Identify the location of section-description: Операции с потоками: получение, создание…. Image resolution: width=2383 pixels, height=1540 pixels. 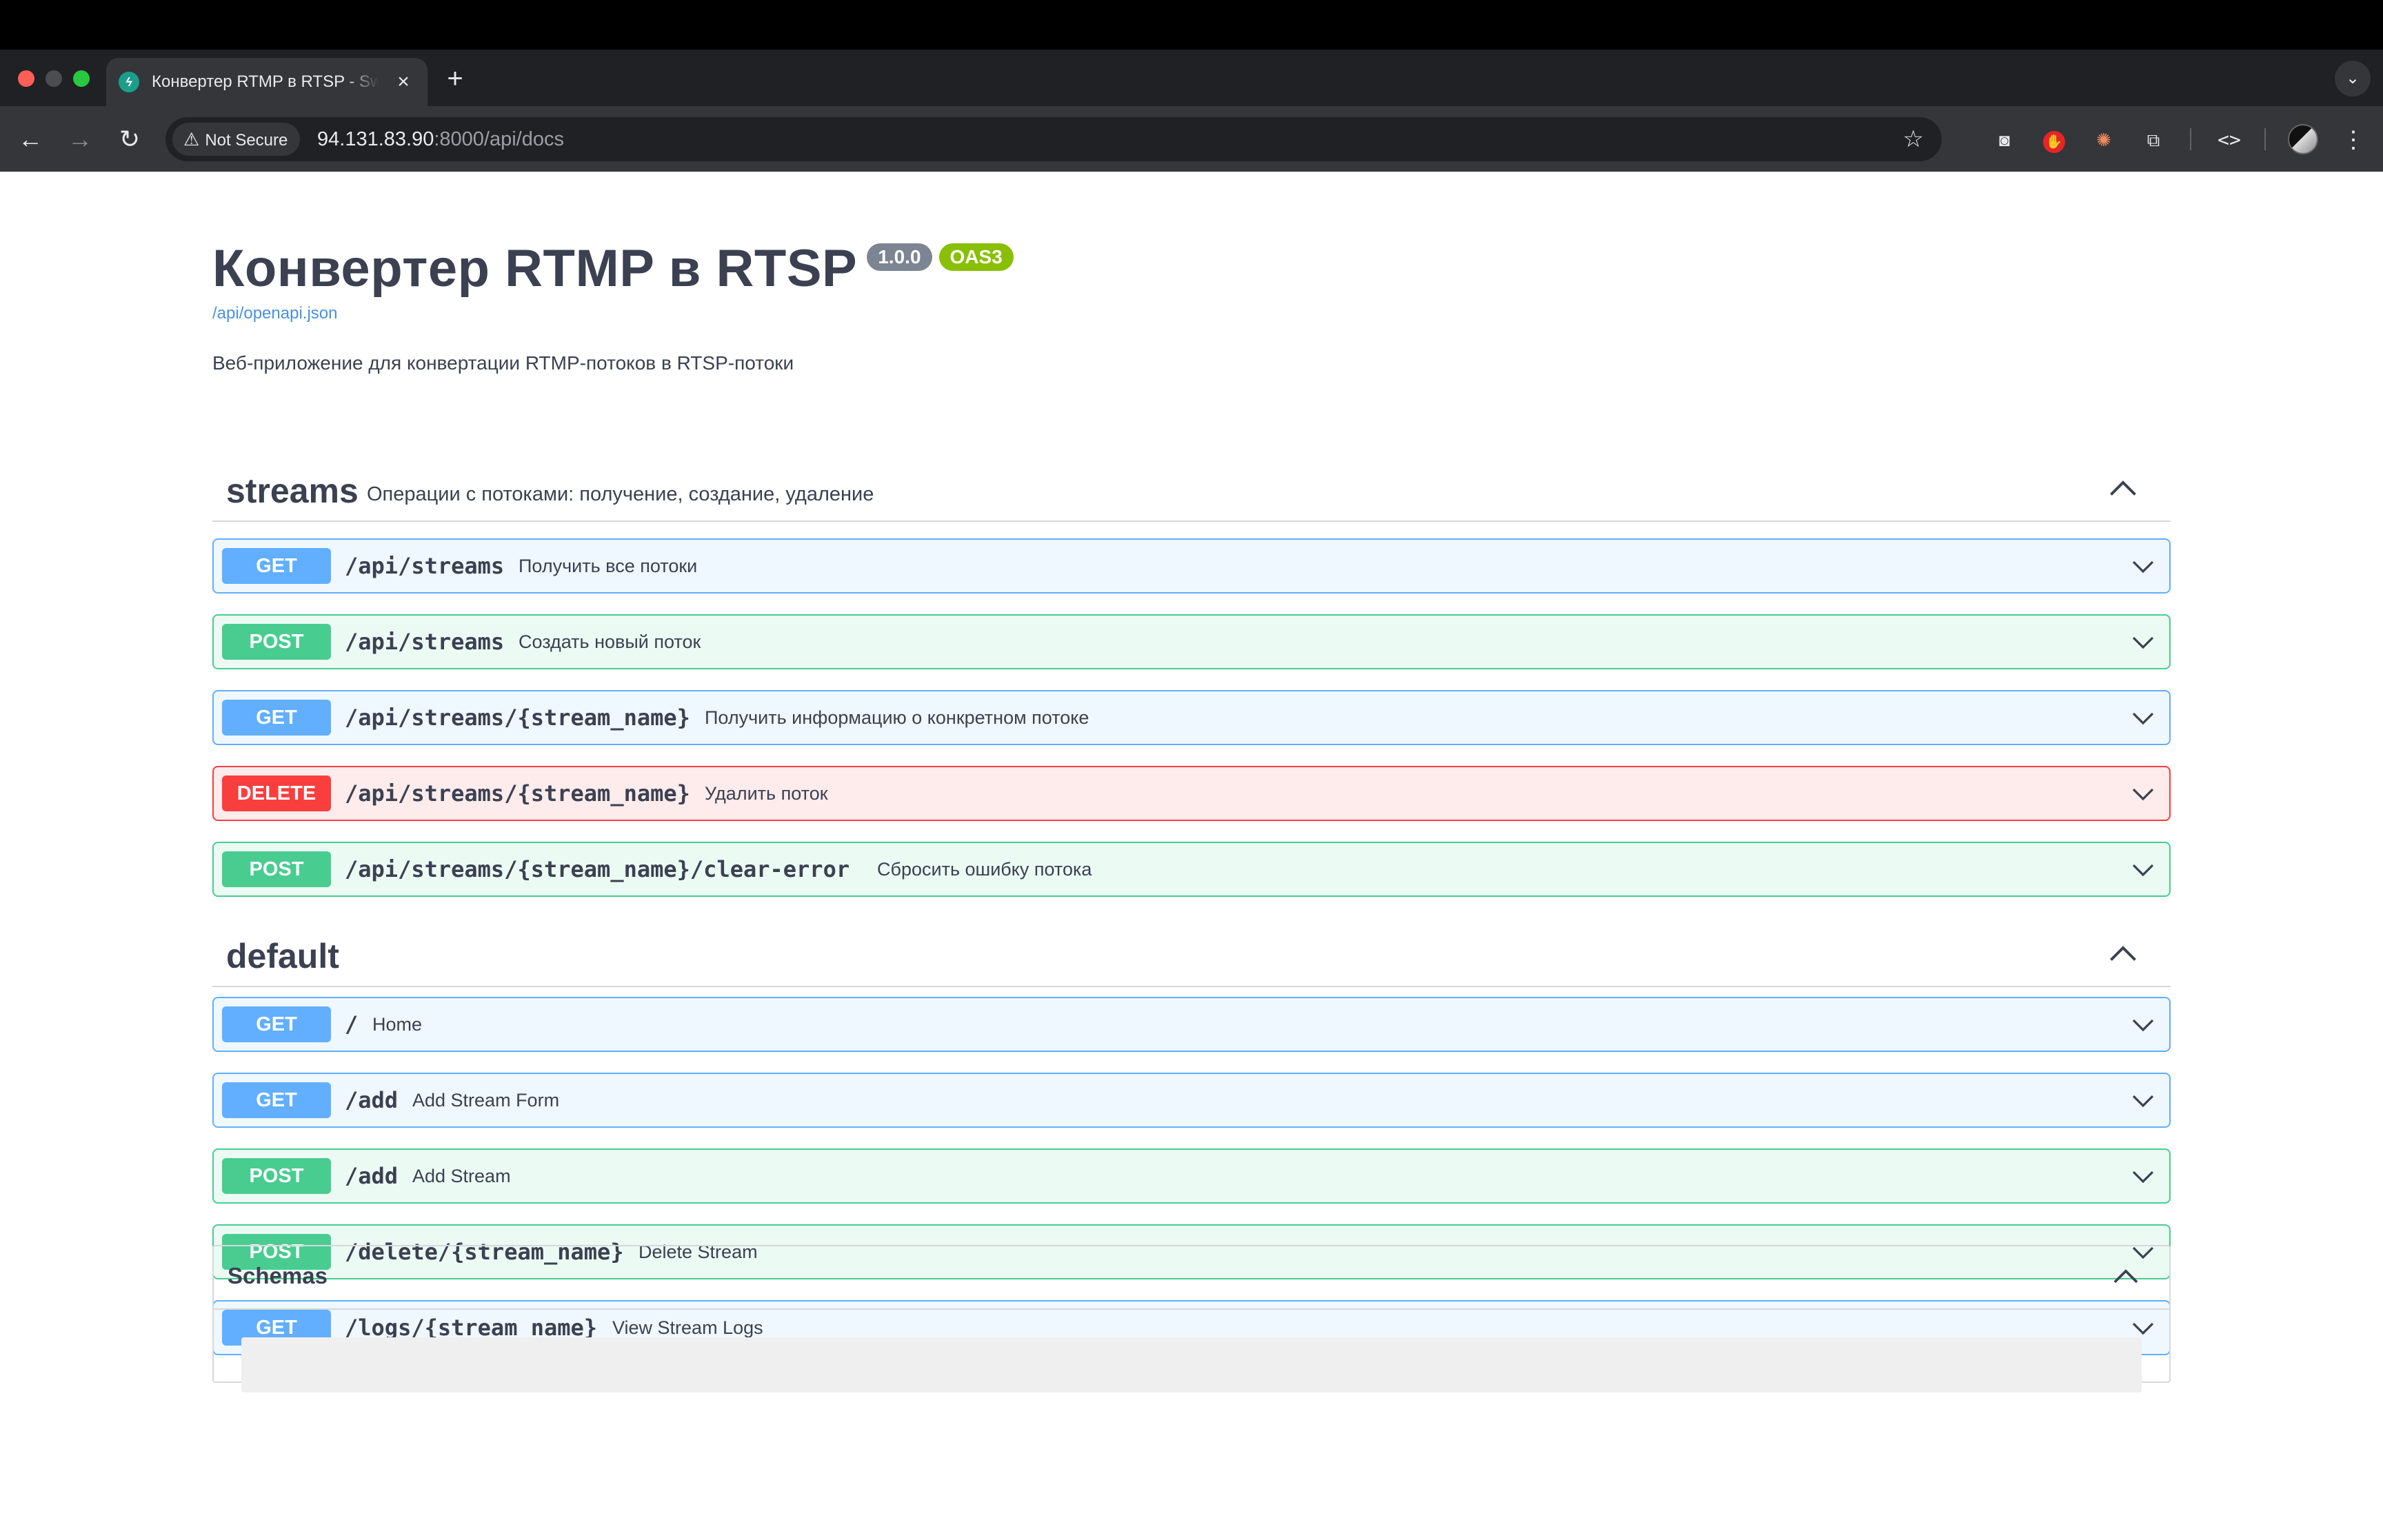
(620, 494).